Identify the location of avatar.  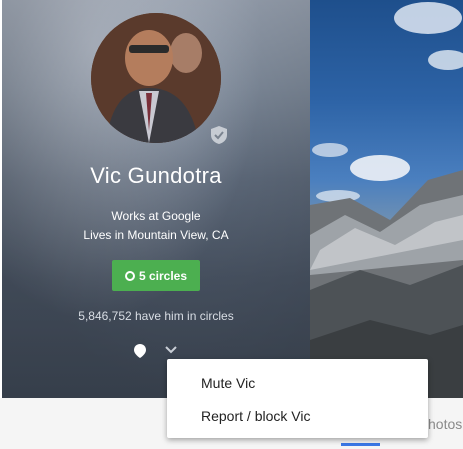
(156, 78).